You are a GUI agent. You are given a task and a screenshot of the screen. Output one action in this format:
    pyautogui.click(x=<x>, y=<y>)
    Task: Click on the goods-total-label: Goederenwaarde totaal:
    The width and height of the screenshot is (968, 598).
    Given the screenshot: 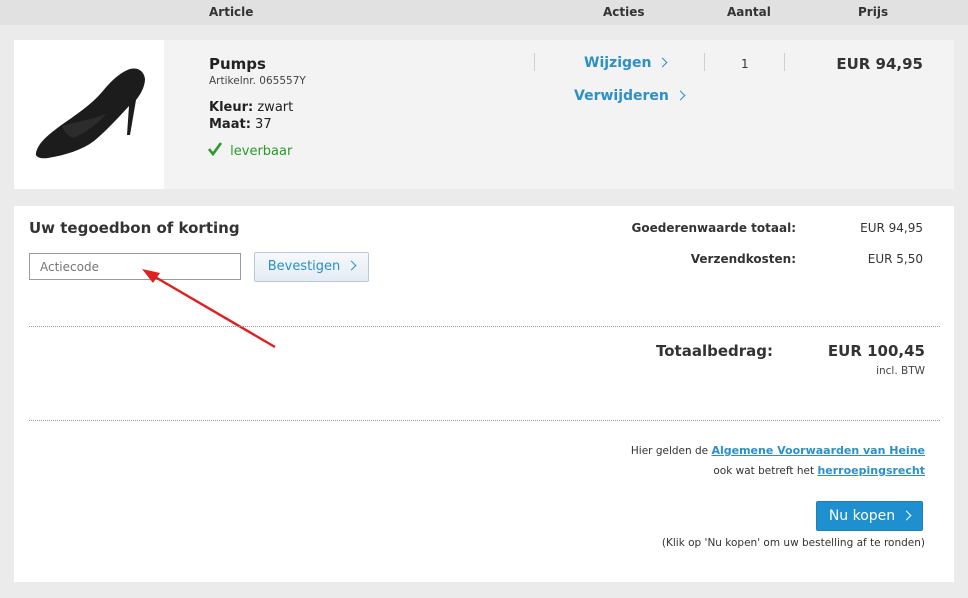 What is the action you would take?
    pyautogui.click(x=714, y=228)
    